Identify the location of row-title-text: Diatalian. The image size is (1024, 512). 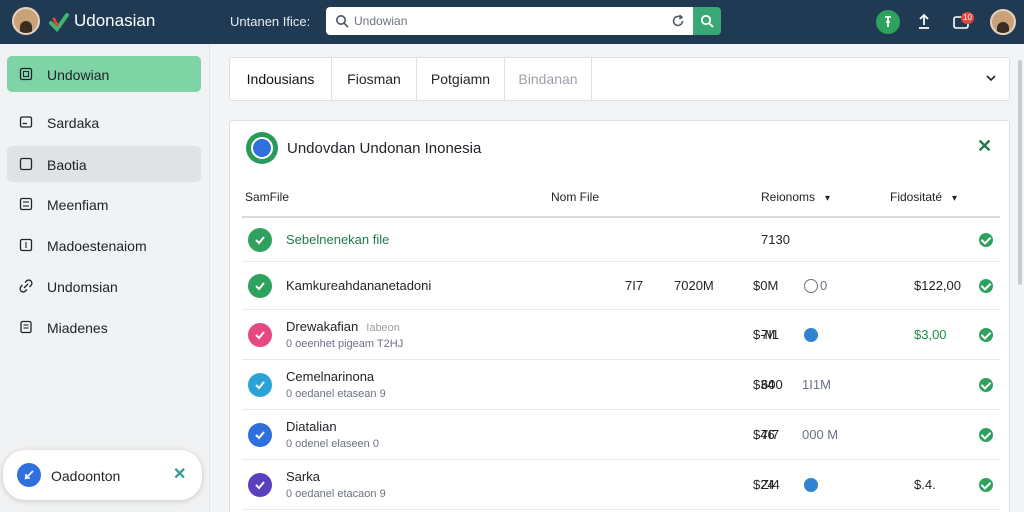
(311, 426).